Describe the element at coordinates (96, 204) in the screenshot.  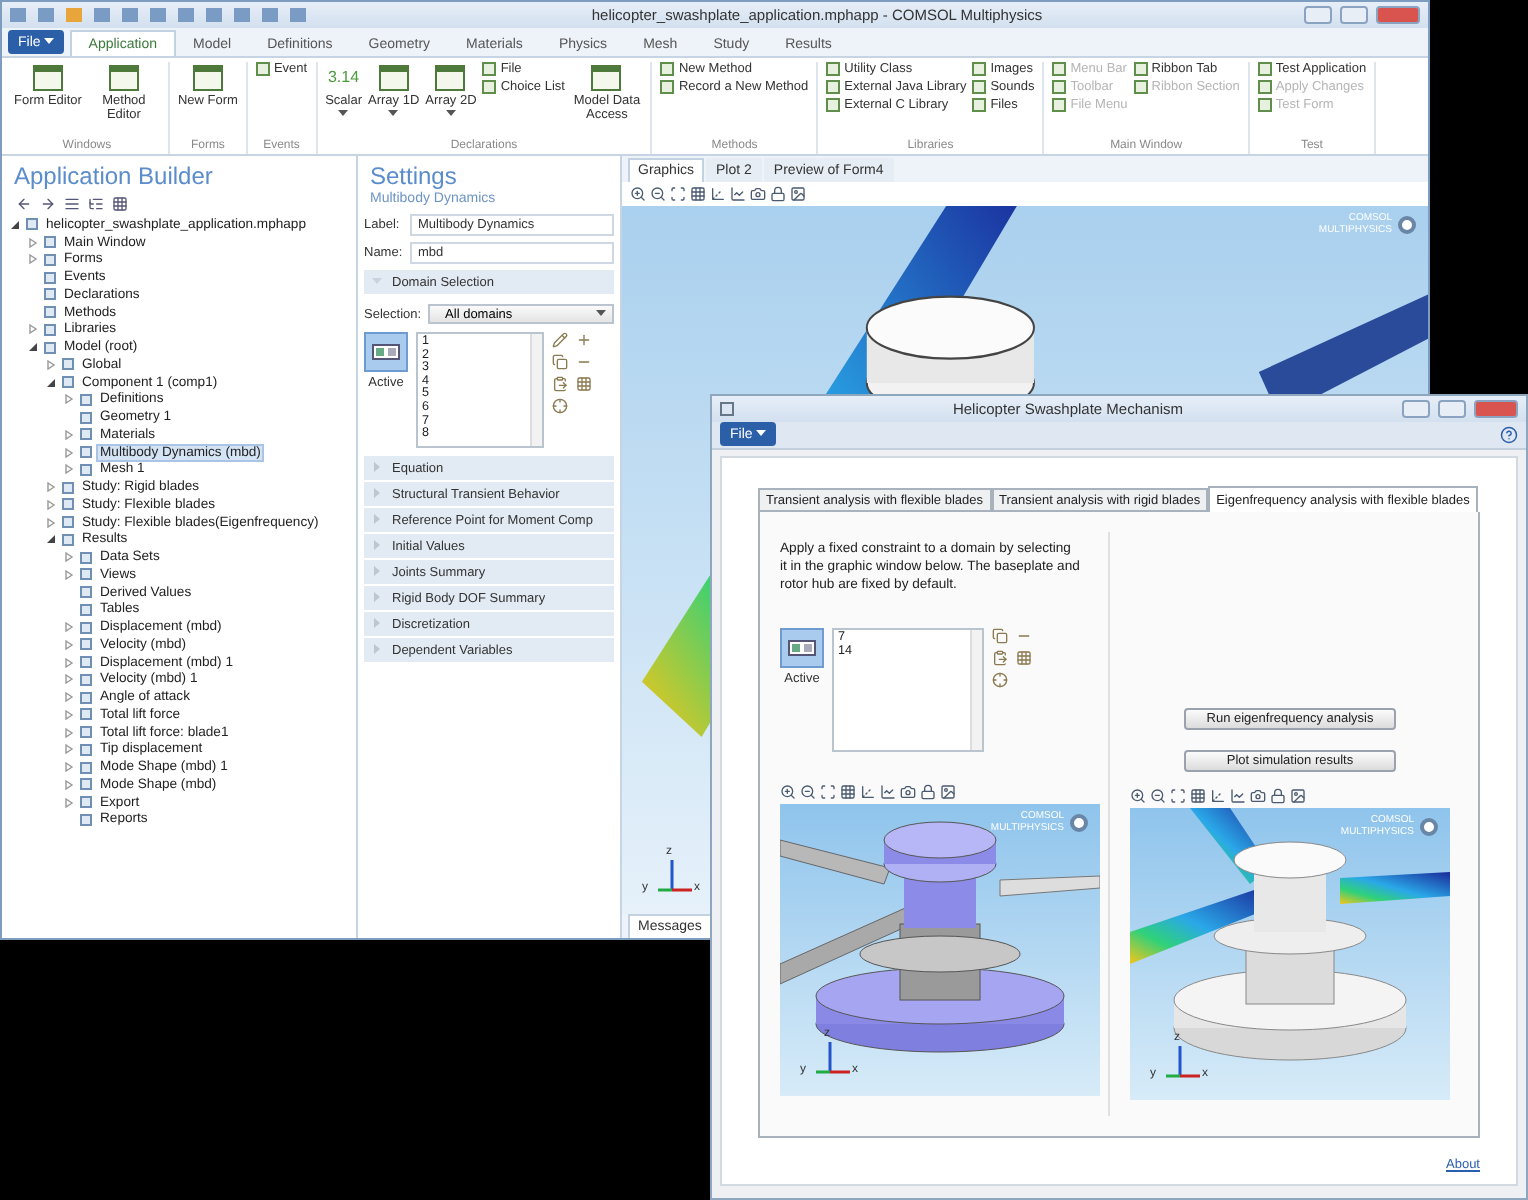
I see `tree-icon` at that location.